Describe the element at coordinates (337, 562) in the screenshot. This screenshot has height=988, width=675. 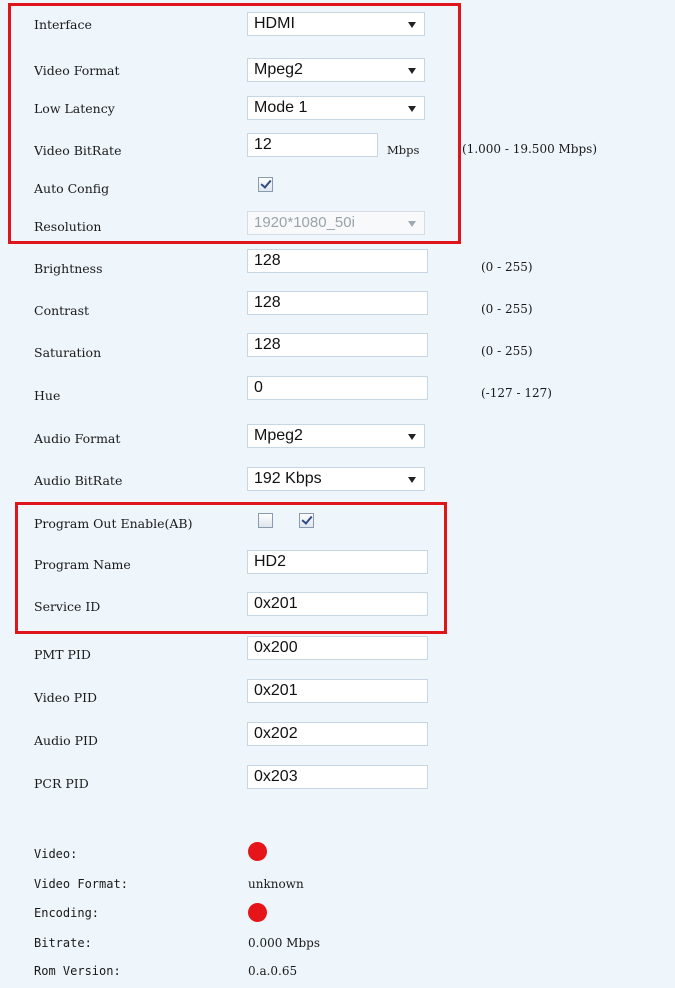
I see `program-name-input: HD2` at that location.